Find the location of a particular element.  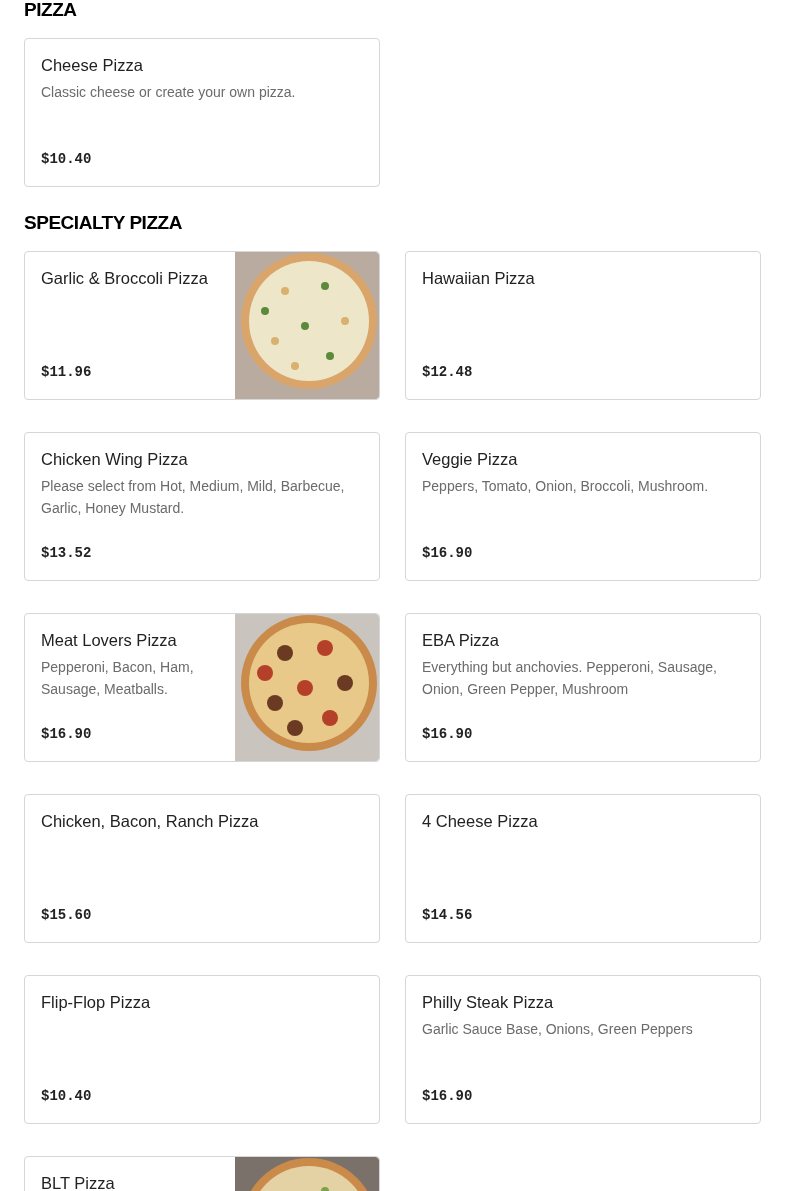

item-name: Hawaiian Pizza is located at coordinates (479, 278).